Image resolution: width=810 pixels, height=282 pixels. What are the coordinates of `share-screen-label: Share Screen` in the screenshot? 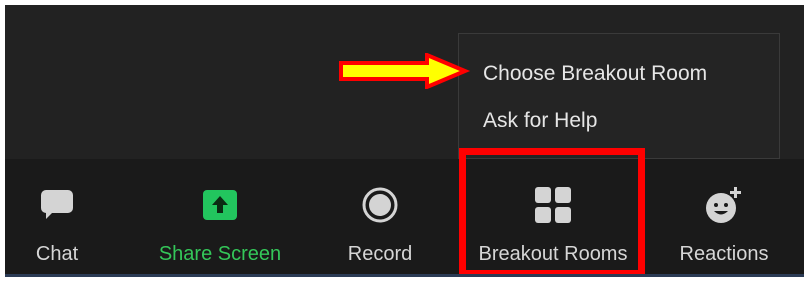 It's located at (220, 254).